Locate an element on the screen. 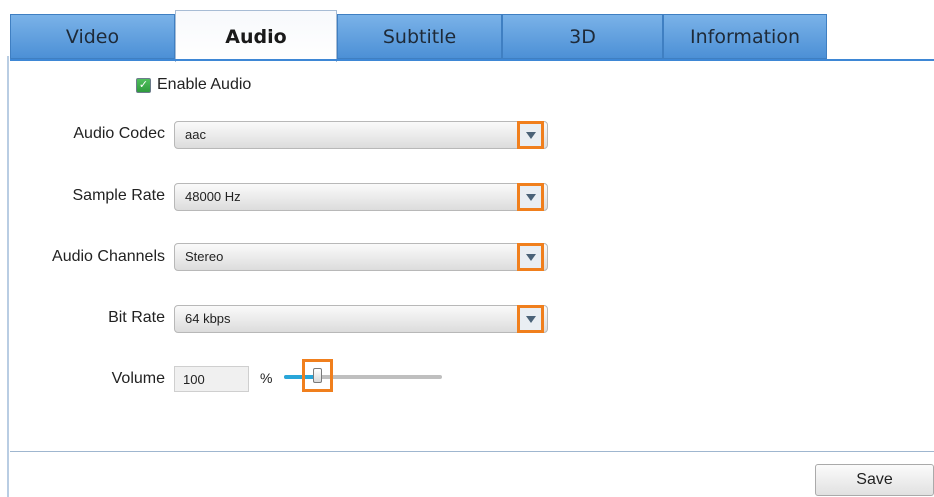 This screenshot has height=497, width=934. tab-underline is located at coordinates (472, 60).